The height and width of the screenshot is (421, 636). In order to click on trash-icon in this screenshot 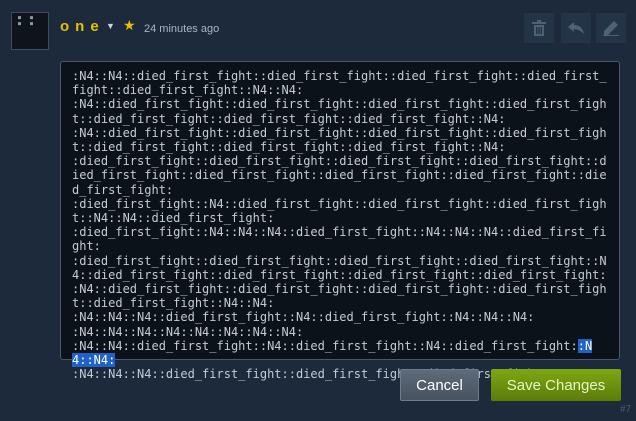, I will do `click(539, 28)`.